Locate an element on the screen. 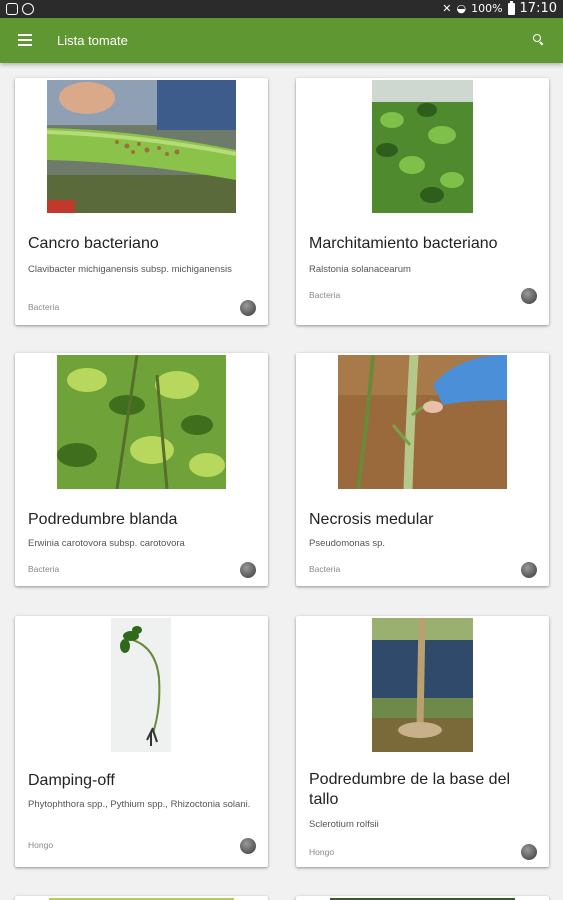 The image size is (563, 900). search-icon is located at coordinates (539, 40).